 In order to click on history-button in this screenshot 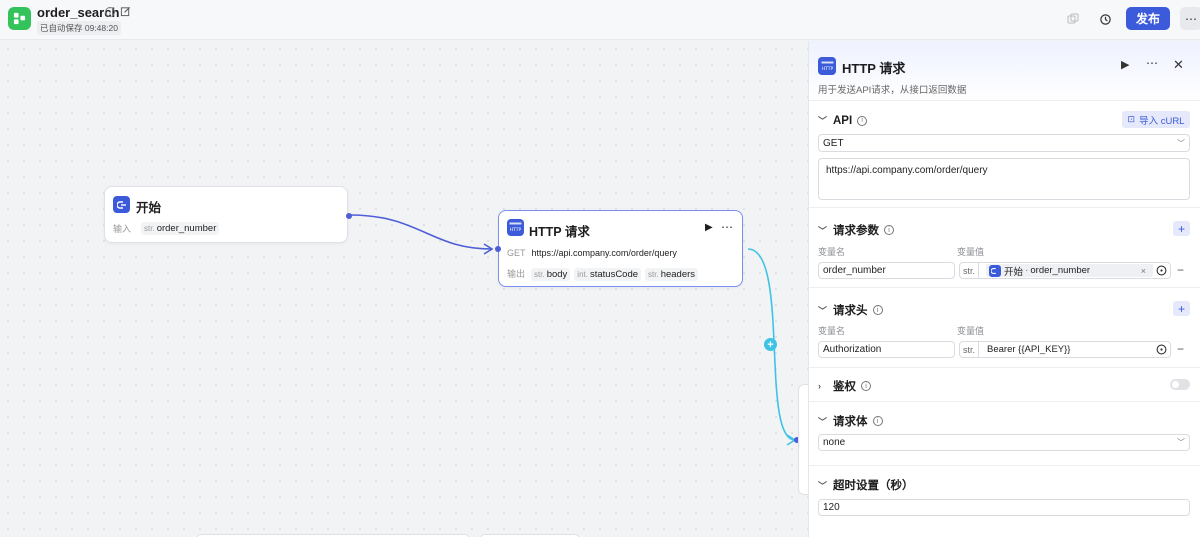, I will do `click(1105, 19)`.